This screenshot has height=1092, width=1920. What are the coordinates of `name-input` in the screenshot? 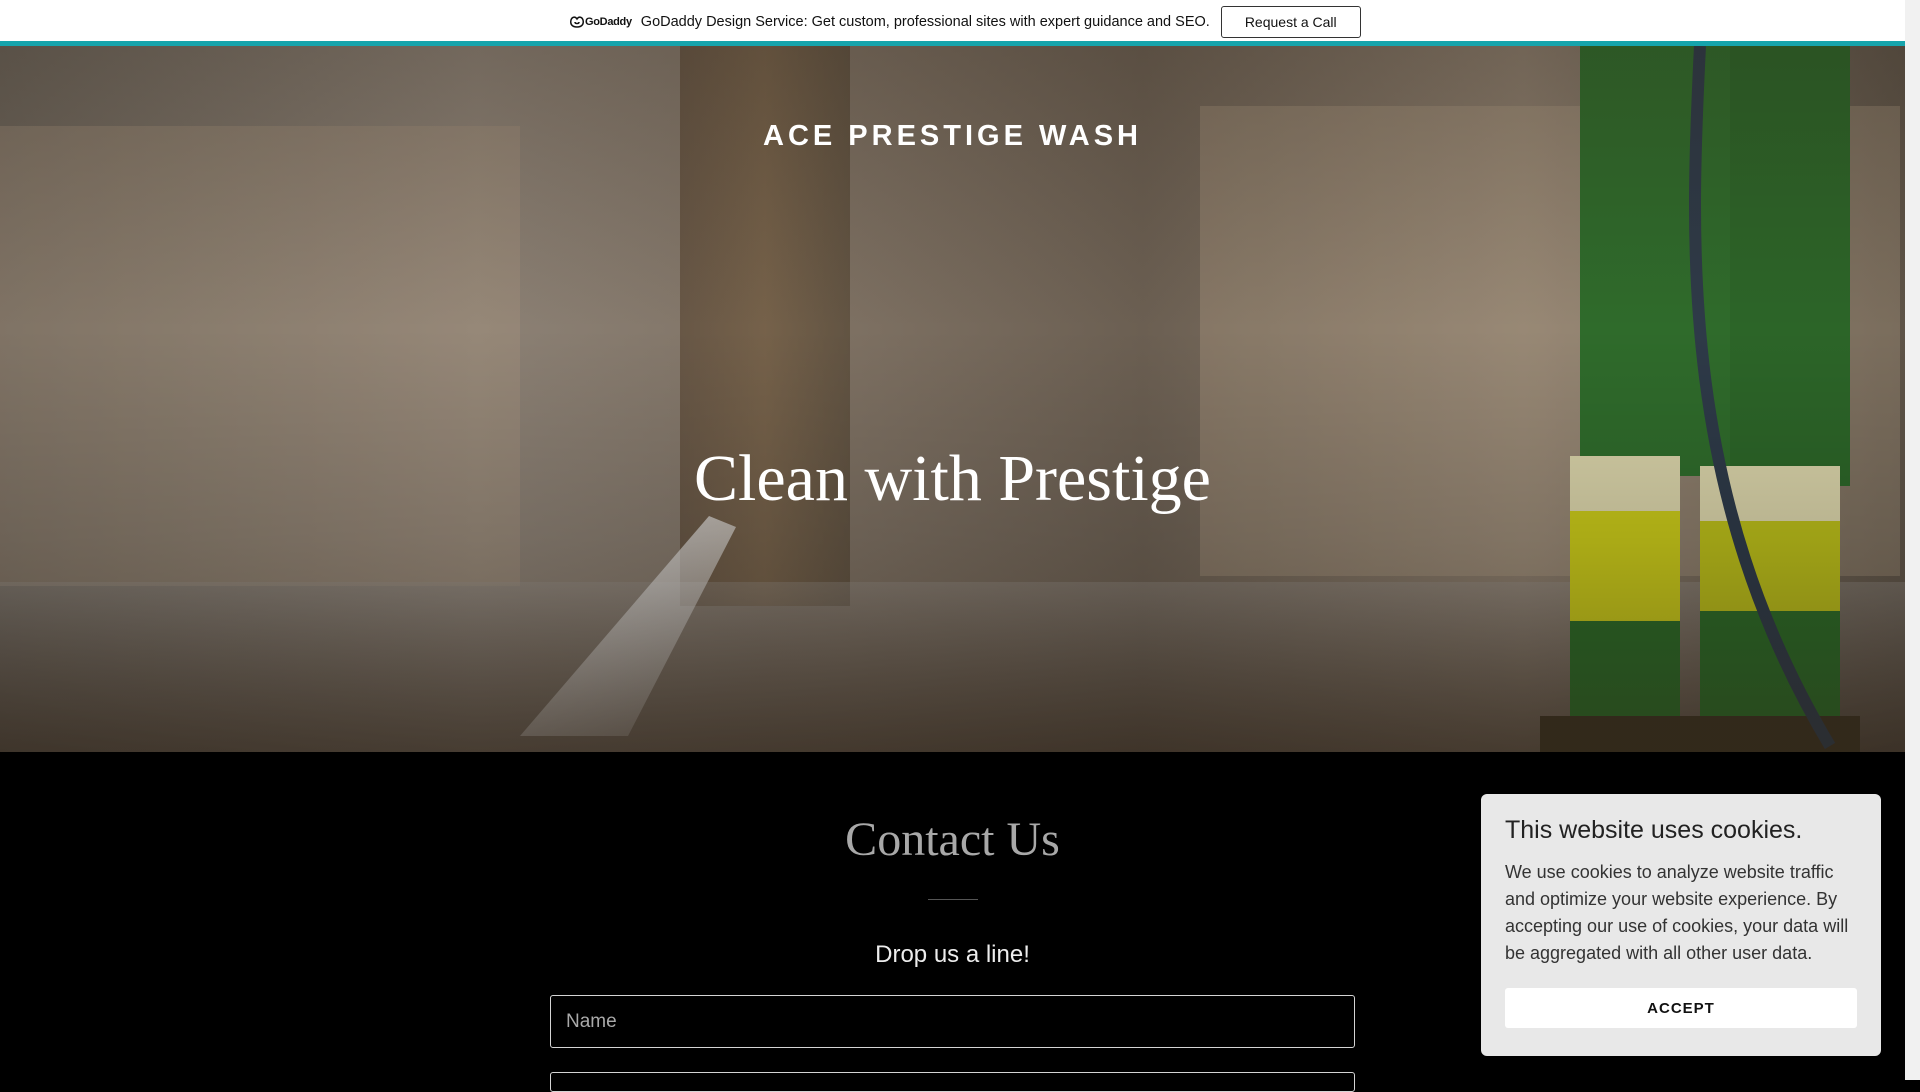 It's located at (952, 1021).